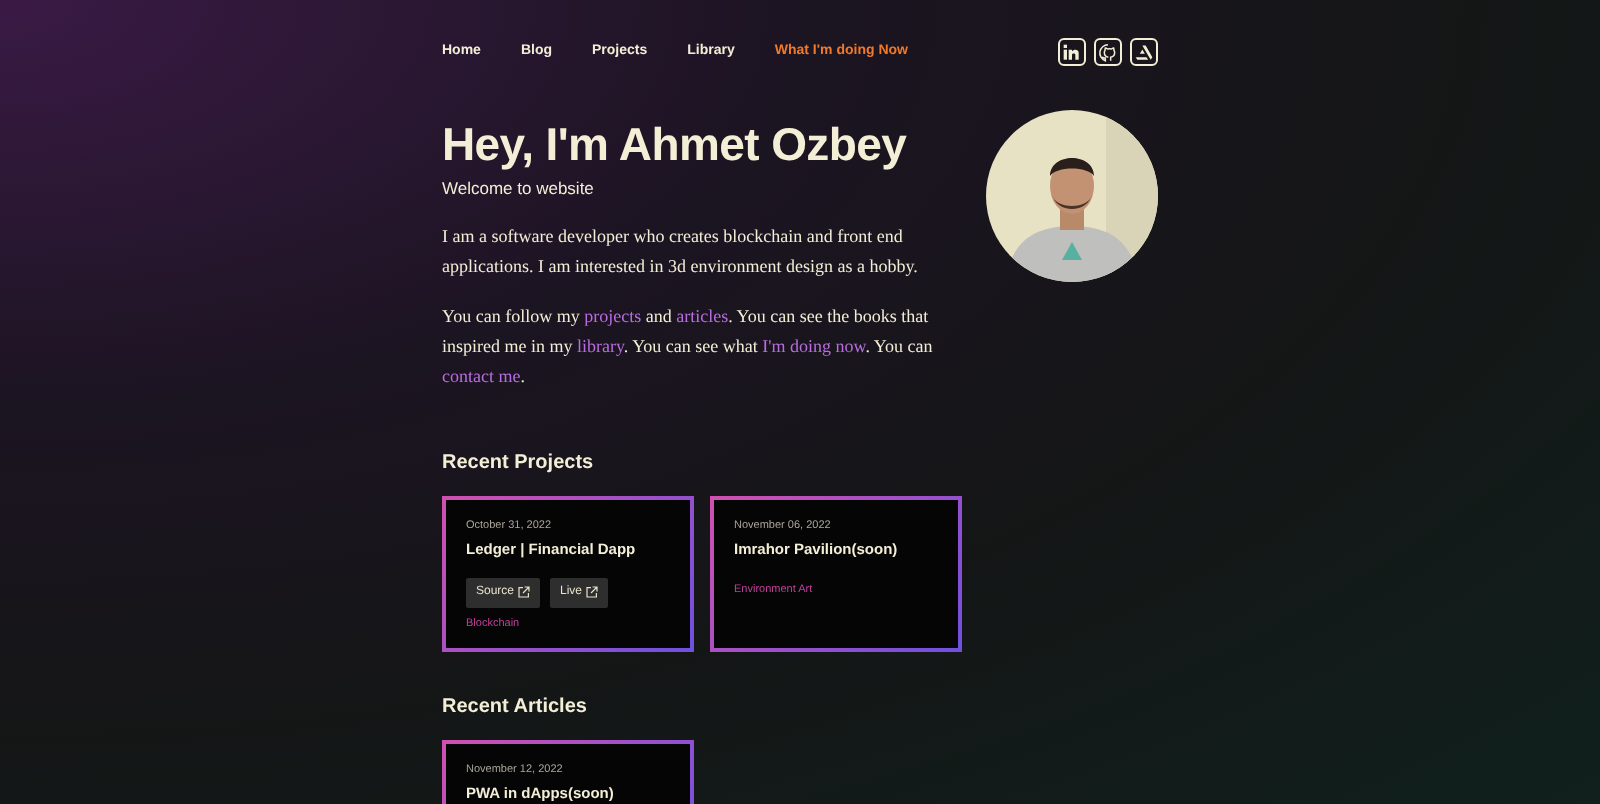 The width and height of the screenshot is (1600, 804). I want to click on text-link: articles, so click(702, 316).